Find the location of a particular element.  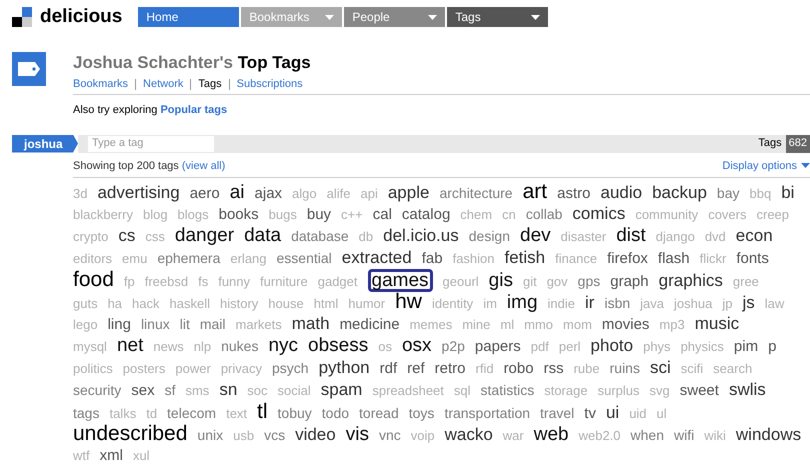

tag-link: design is located at coordinates (489, 236).